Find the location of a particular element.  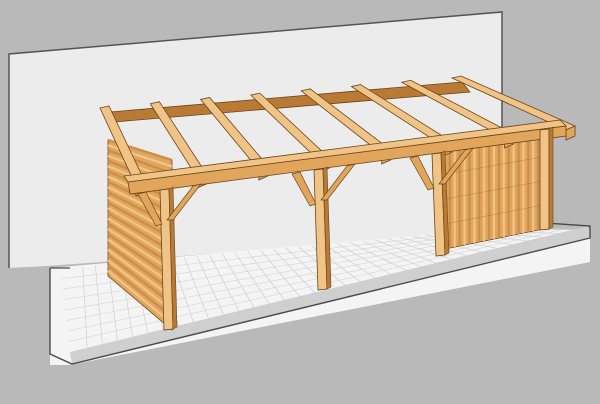

post is located at coordinates (544, 179).